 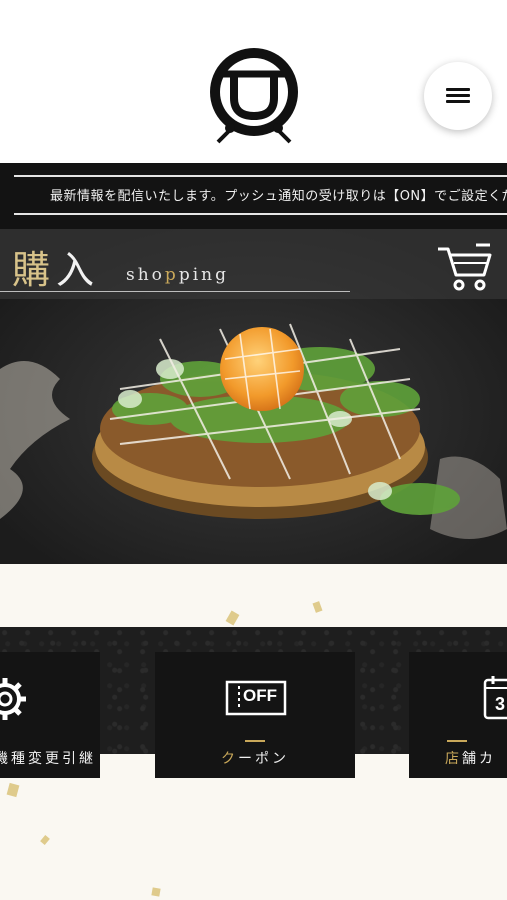 What do you see at coordinates (56, 270) in the screenshot?
I see `banner-title: 購入` at bounding box center [56, 270].